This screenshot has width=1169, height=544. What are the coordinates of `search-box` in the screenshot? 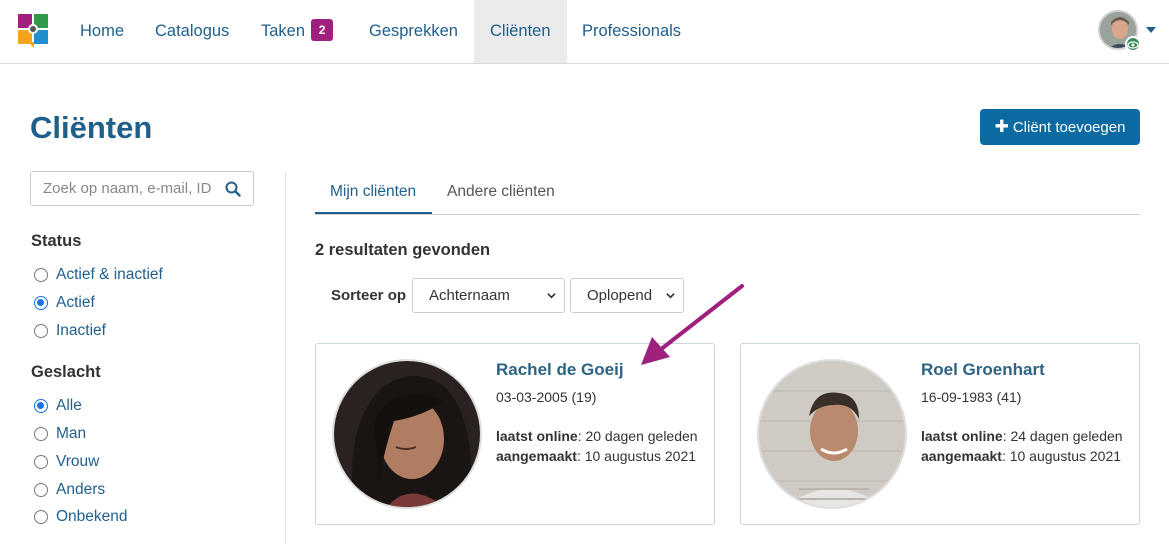 It's located at (142, 188).